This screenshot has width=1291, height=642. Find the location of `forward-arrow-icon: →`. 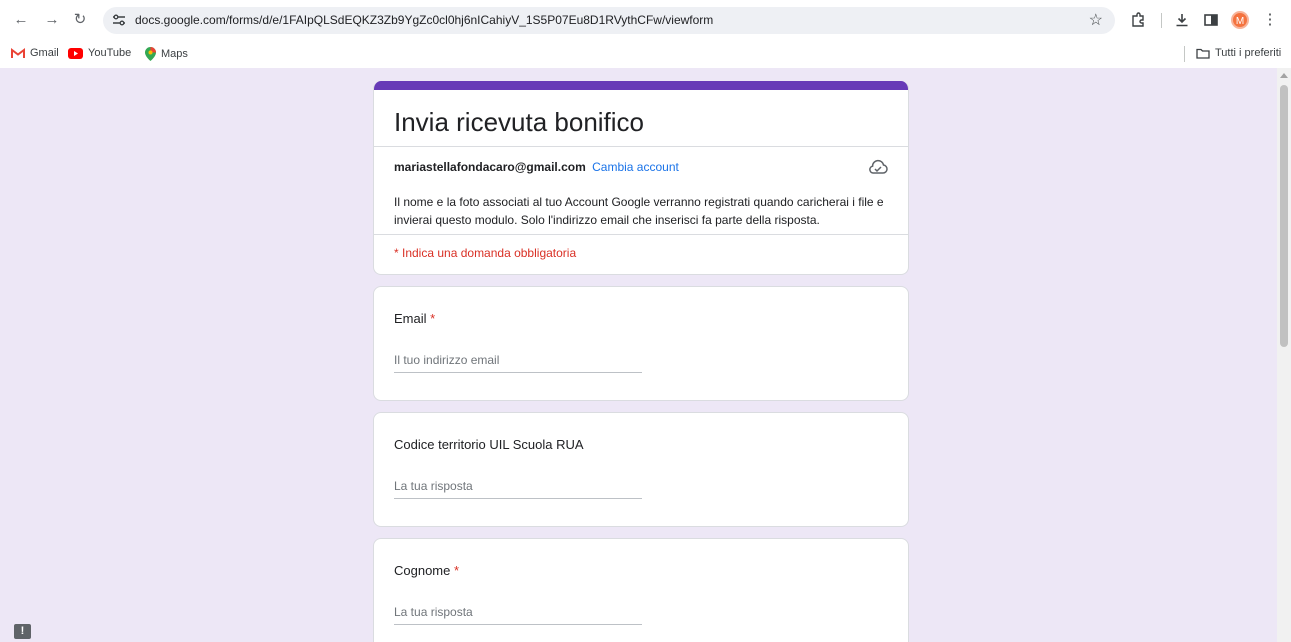

forward-arrow-icon: → is located at coordinates (52, 20).